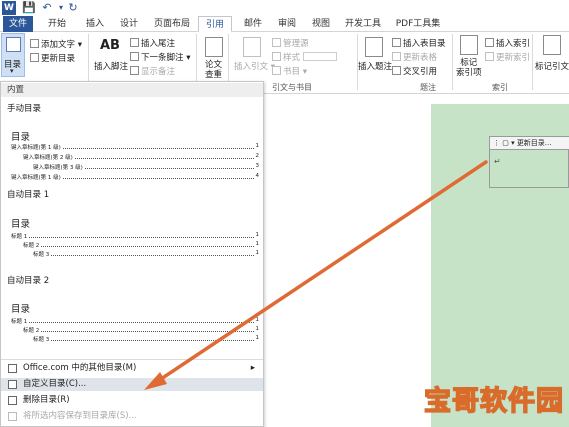 The image size is (569, 427). I want to click on toc-style-label: 自动目录 1, so click(28, 195).